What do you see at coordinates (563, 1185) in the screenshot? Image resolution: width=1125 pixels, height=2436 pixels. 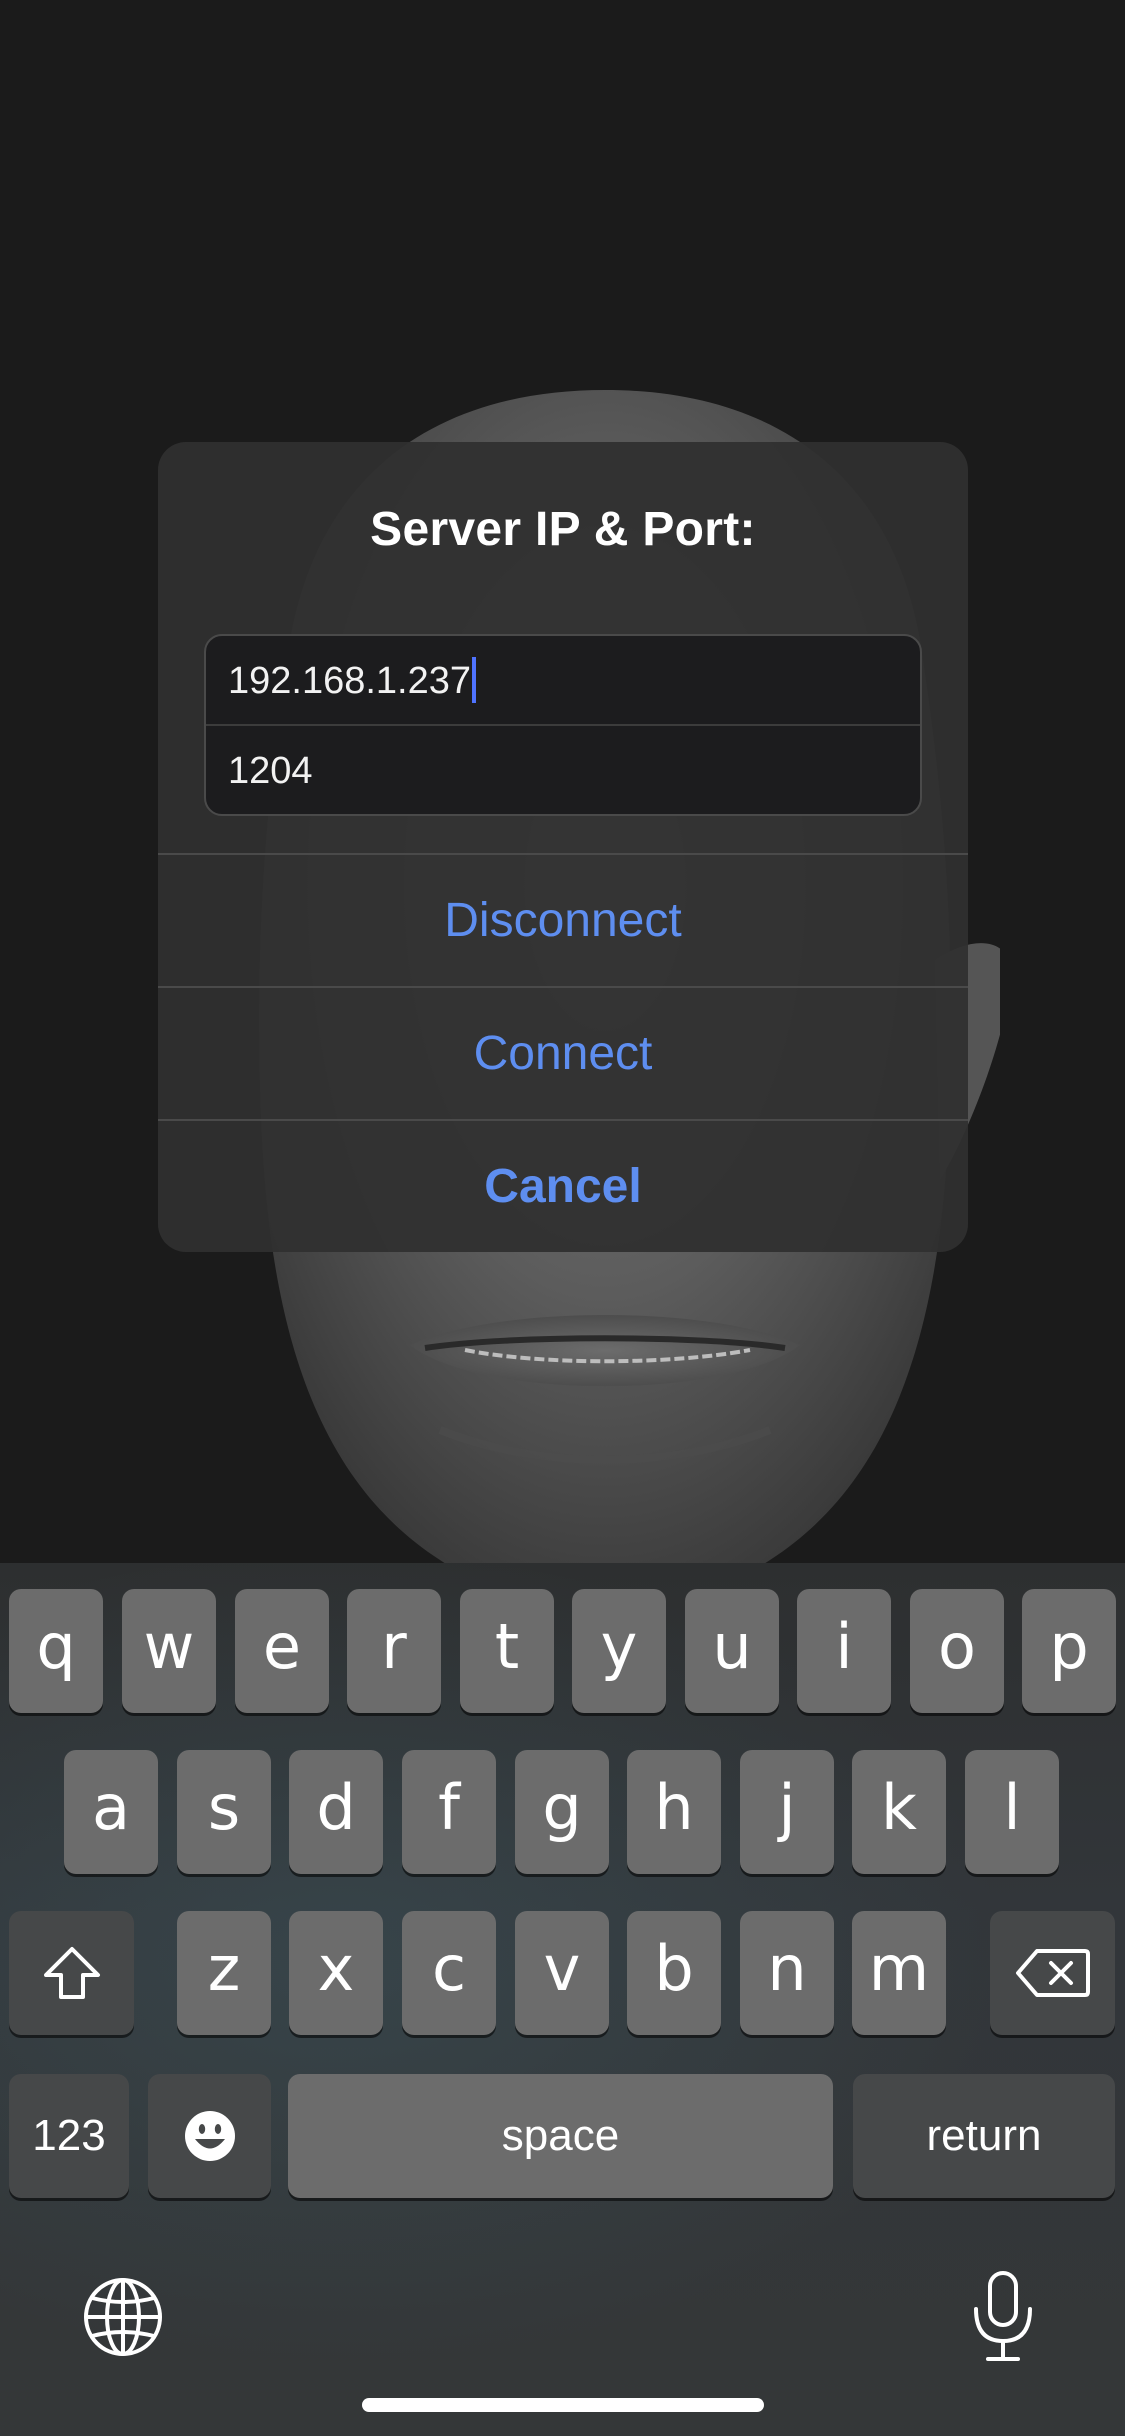 I see `cancel-button: Cancel` at bounding box center [563, 1185].